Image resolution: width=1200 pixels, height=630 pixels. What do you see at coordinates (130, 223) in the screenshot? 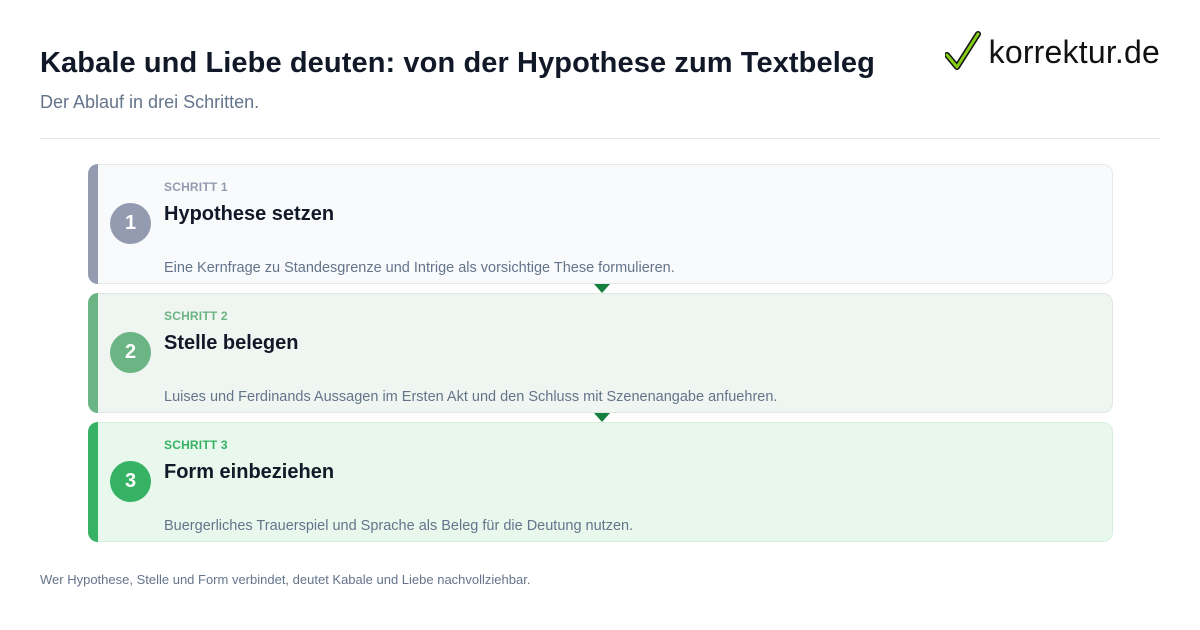
I see `step-number-badge: 1` at bounding box center [130, 223].